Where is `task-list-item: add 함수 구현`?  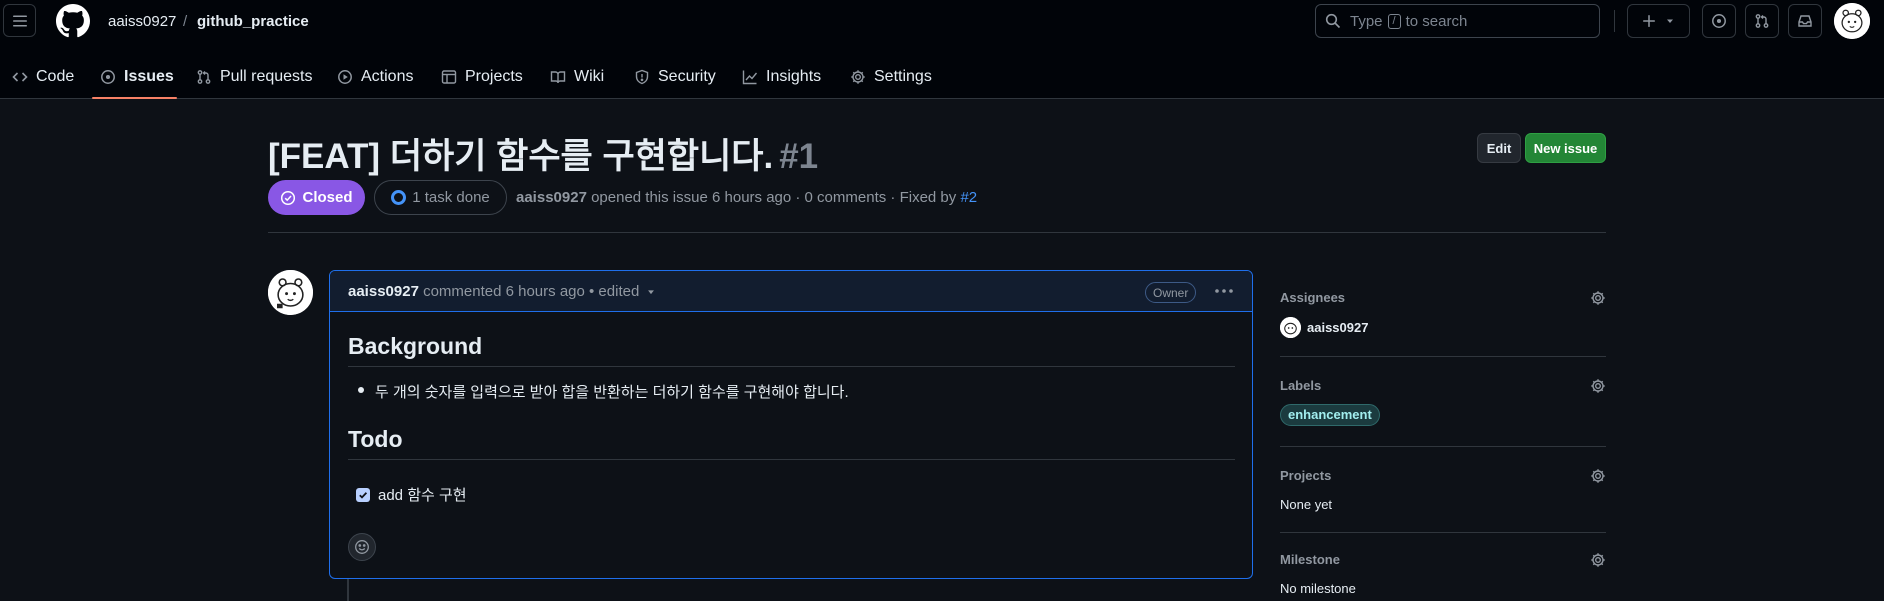
task-list-item: add 함수 구현 is located at coordinates (791, 494).